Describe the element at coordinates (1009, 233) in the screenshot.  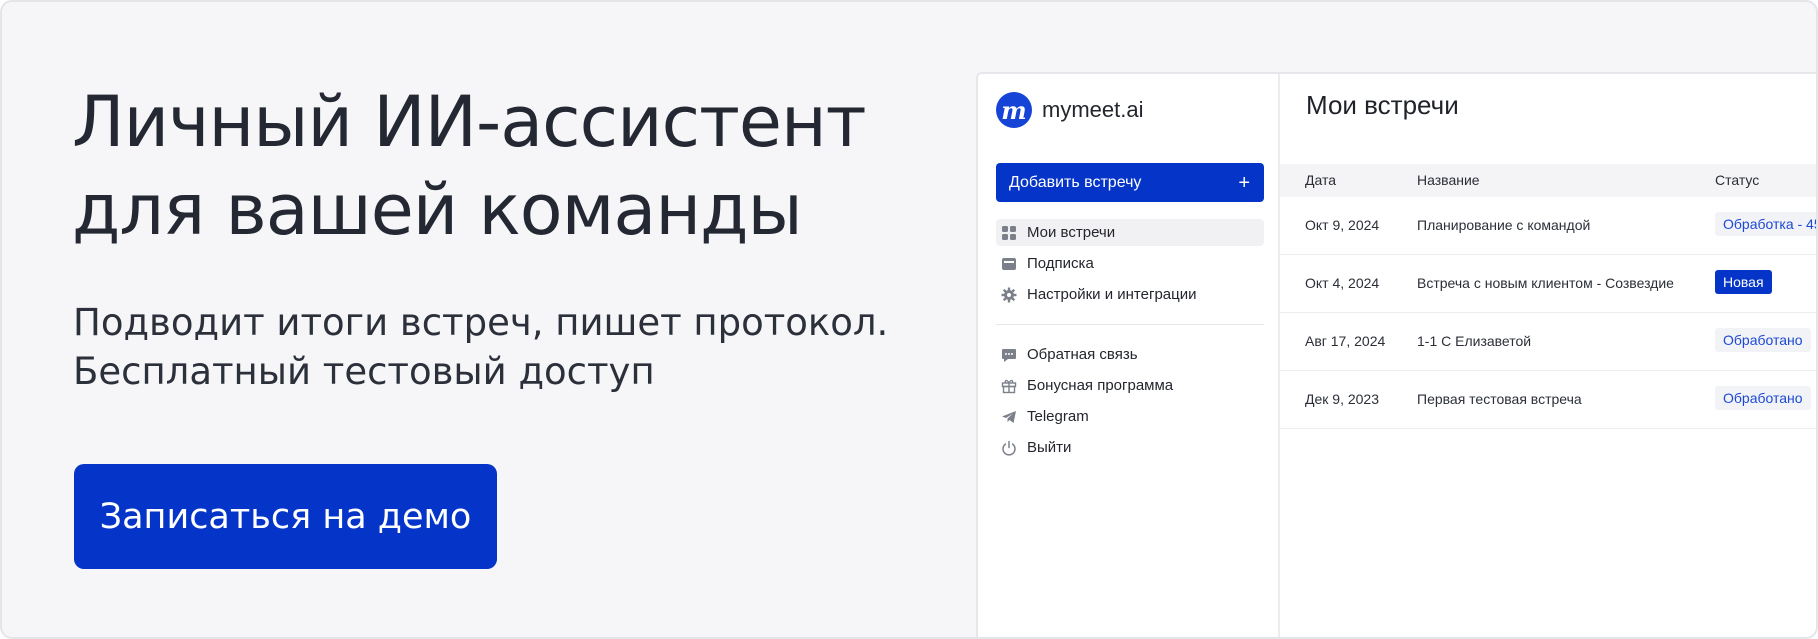
I see `grid-icon` at that location.